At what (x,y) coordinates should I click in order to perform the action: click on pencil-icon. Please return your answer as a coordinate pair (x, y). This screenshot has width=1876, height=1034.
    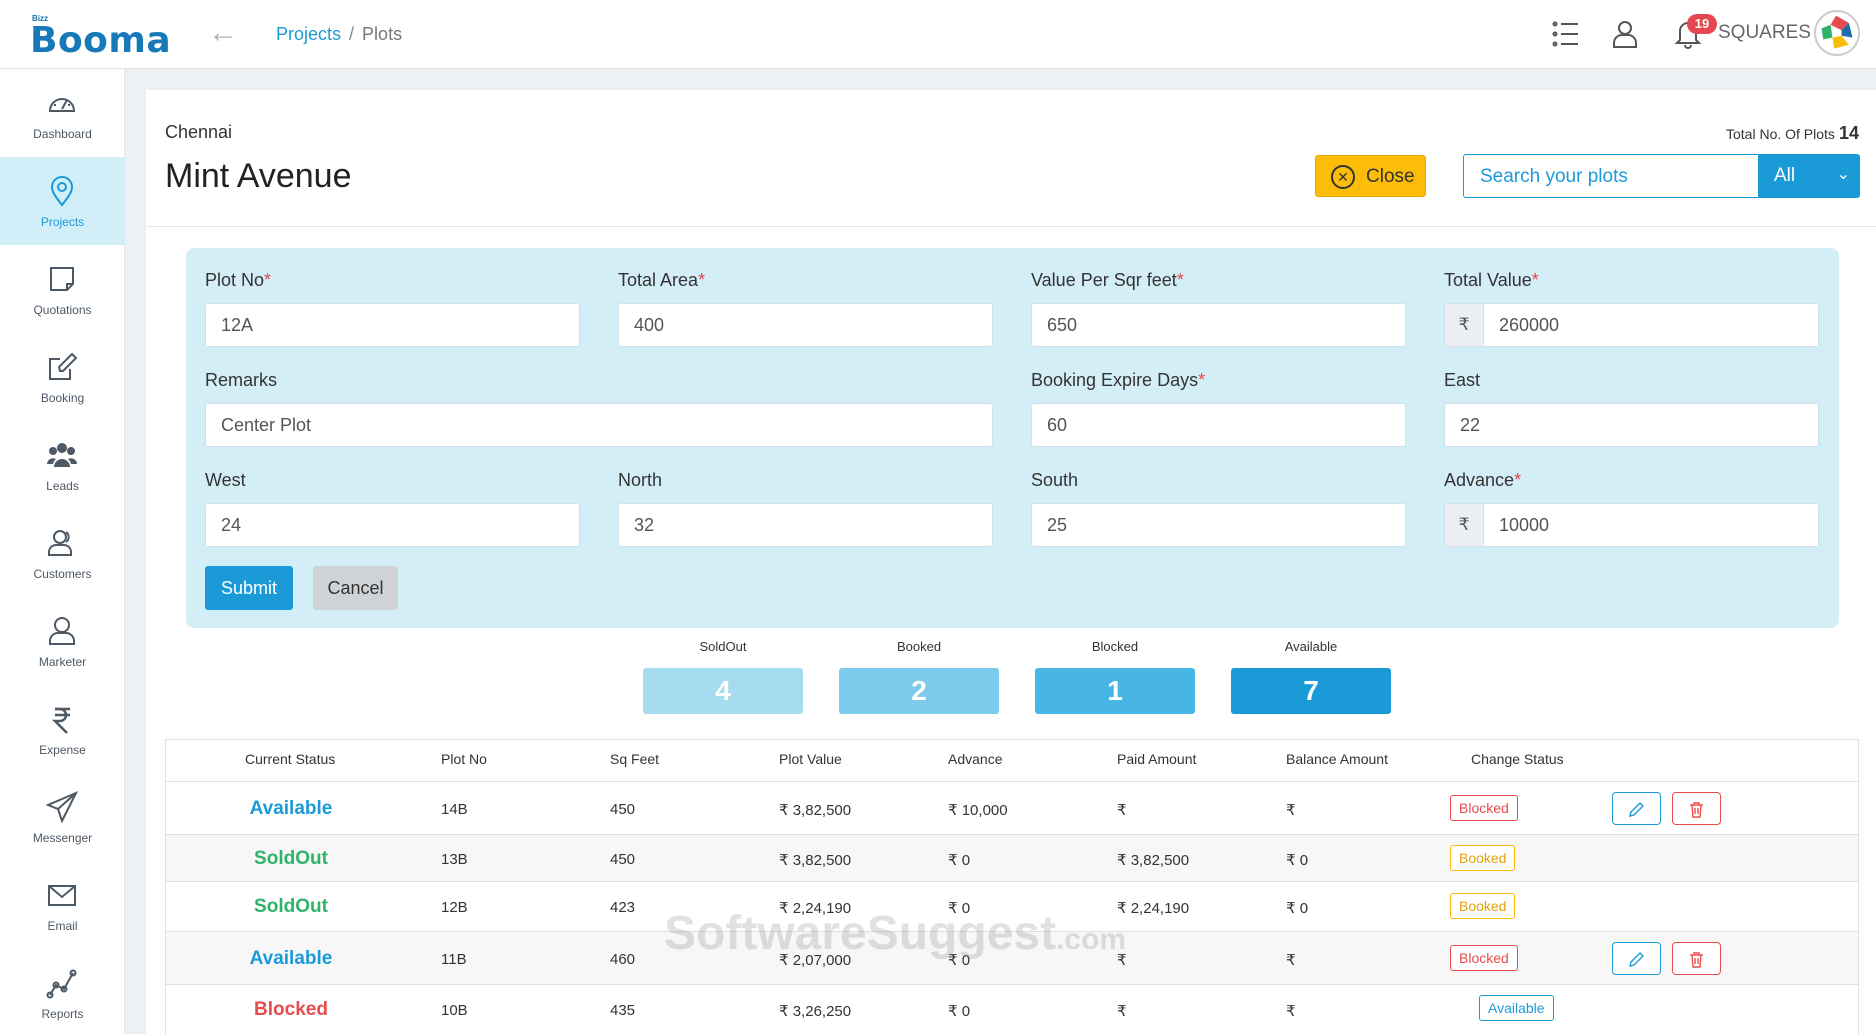
    Looking at the image, I should click on (1636, 809).